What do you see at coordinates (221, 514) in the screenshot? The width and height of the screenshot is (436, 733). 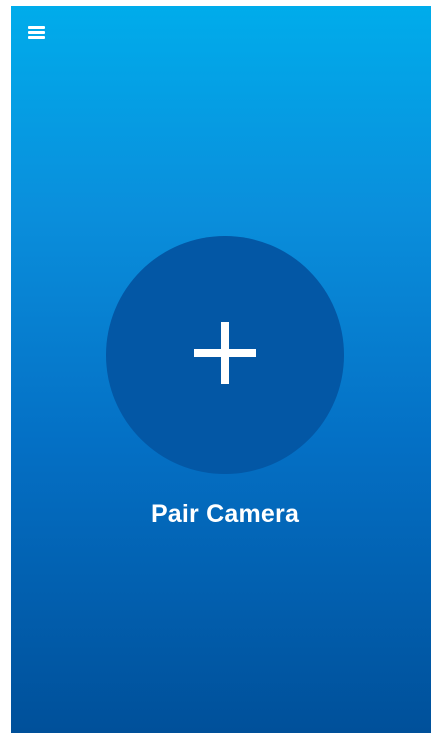 I see `pair-camera-label: Pair Camera` at bounding box center [221, 514].